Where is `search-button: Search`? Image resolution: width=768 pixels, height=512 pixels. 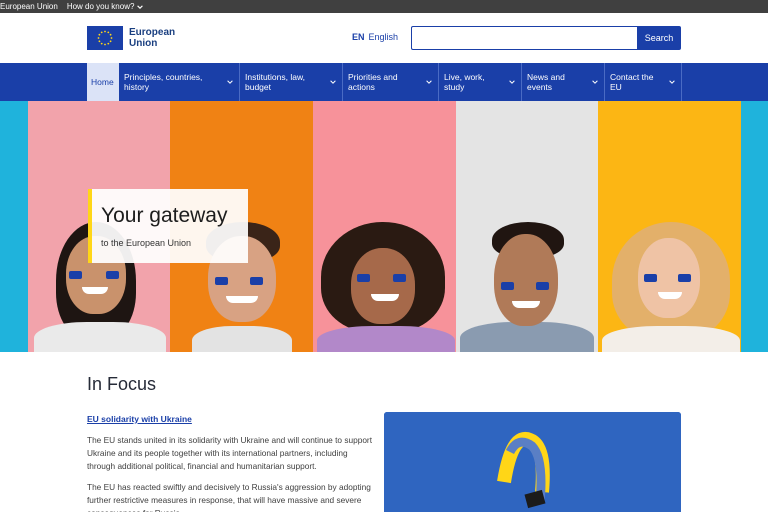 search-button: Search is located at coordinates (659, 38).